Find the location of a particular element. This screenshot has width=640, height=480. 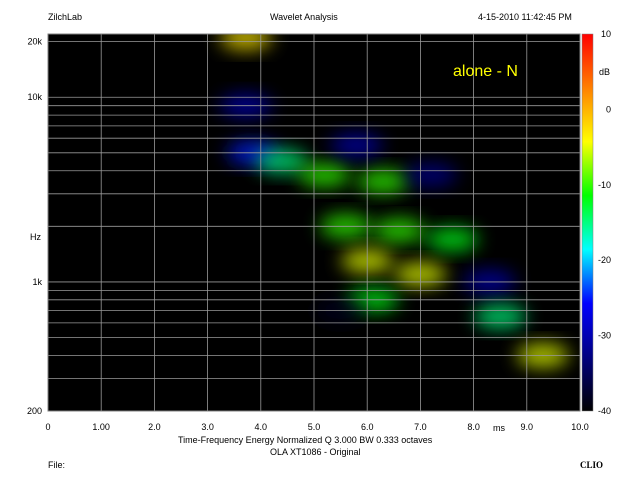

colorbar-unit: dB is located at coordinates (605, 72).